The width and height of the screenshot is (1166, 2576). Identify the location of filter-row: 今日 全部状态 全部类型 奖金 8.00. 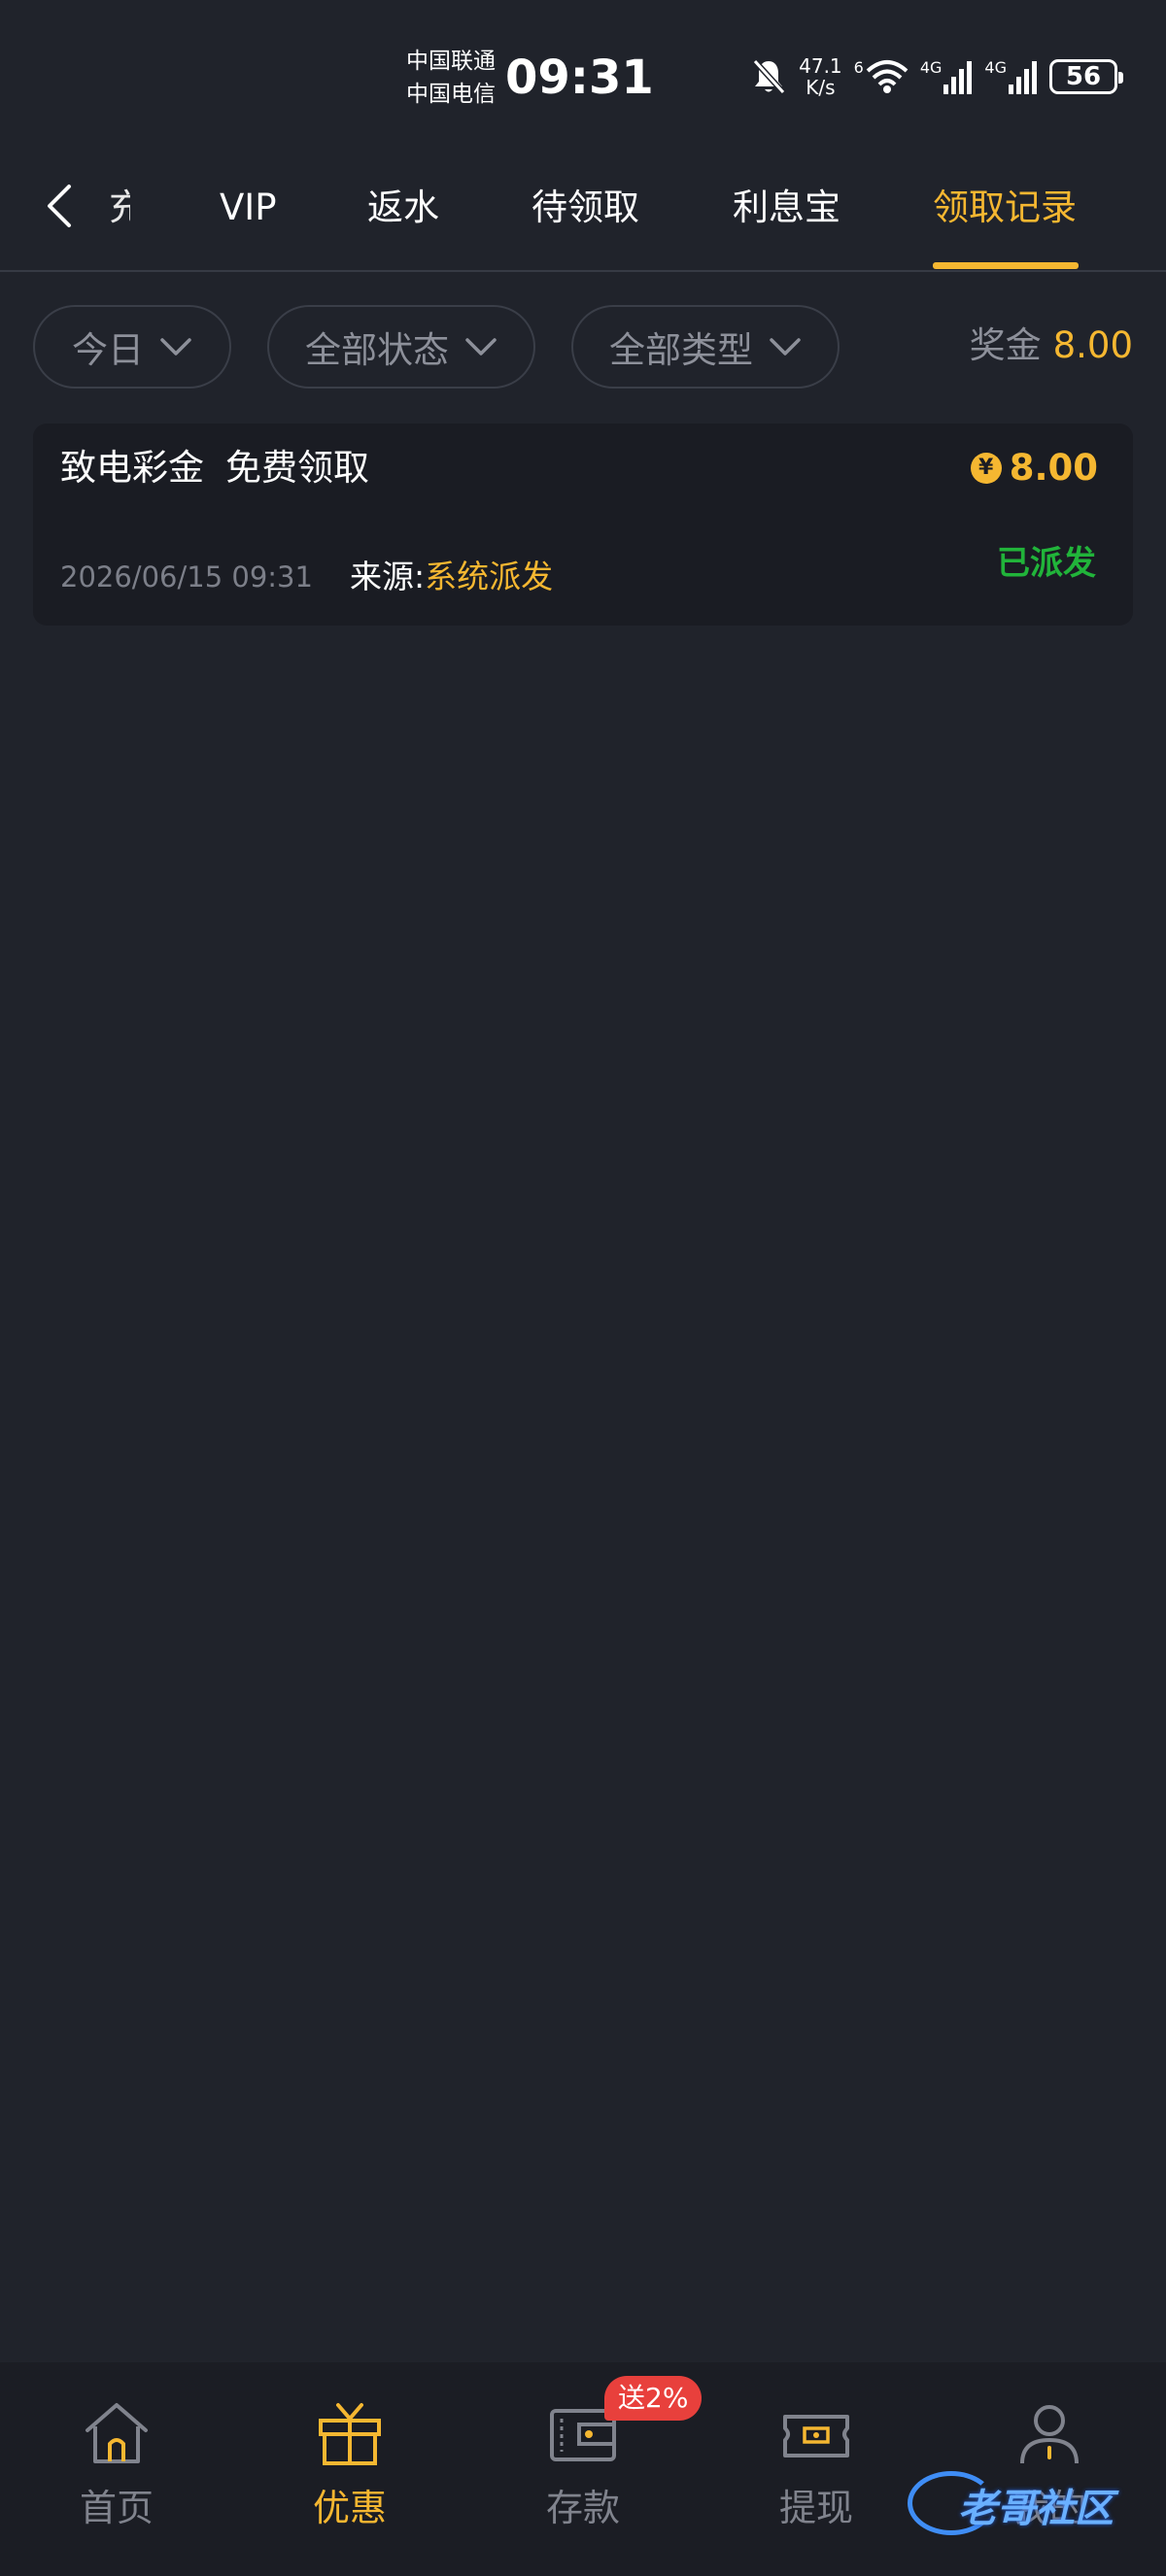
(583, 347).